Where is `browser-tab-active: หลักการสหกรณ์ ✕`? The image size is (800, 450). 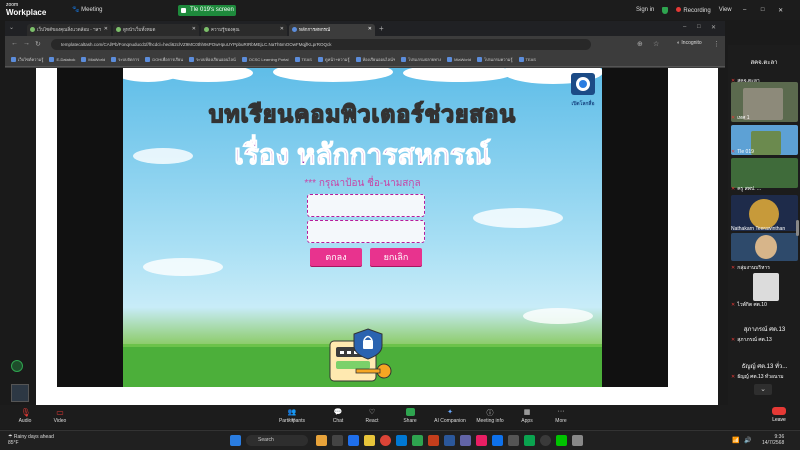 browser-tab-active: หลักการสหกรณ์ ✕ is located at coordinates (332, 30).